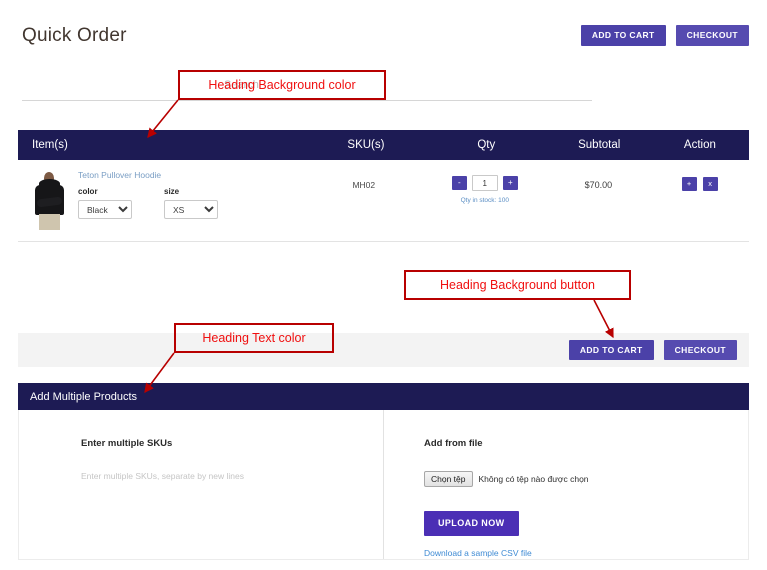 The height and width of the screenshot is (570, 767). I want to click on column-header-qty: Qty, so click(486, 145).